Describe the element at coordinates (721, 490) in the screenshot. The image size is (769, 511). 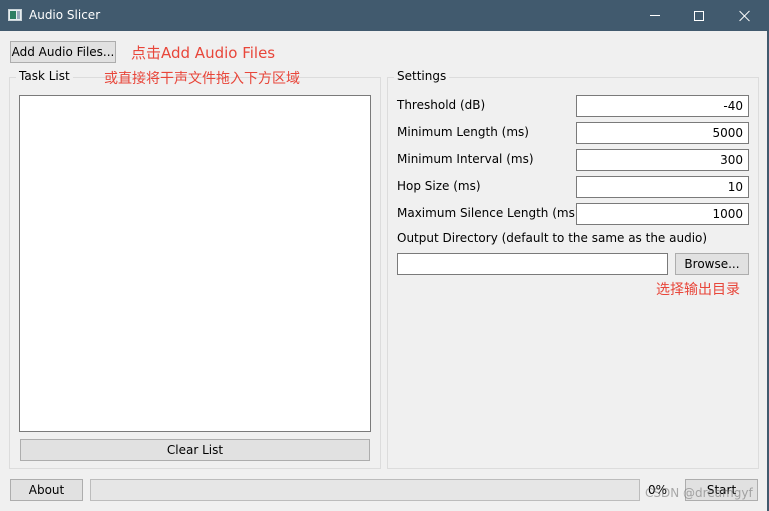
I see `start-button: Start` at that location.